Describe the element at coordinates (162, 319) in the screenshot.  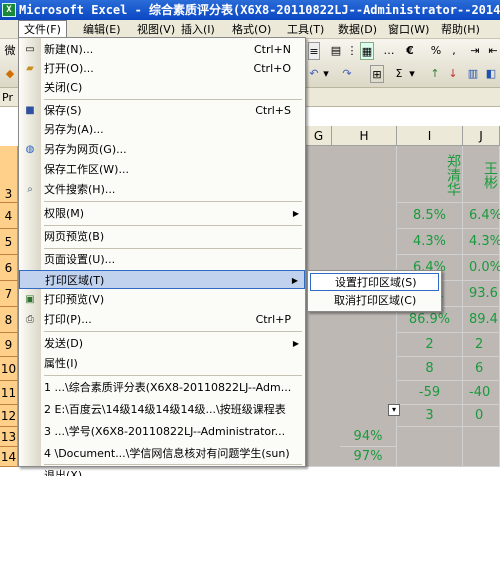
I see `menu-item-print: ⎙ 打印(P)... Ctrl+P` at that location.